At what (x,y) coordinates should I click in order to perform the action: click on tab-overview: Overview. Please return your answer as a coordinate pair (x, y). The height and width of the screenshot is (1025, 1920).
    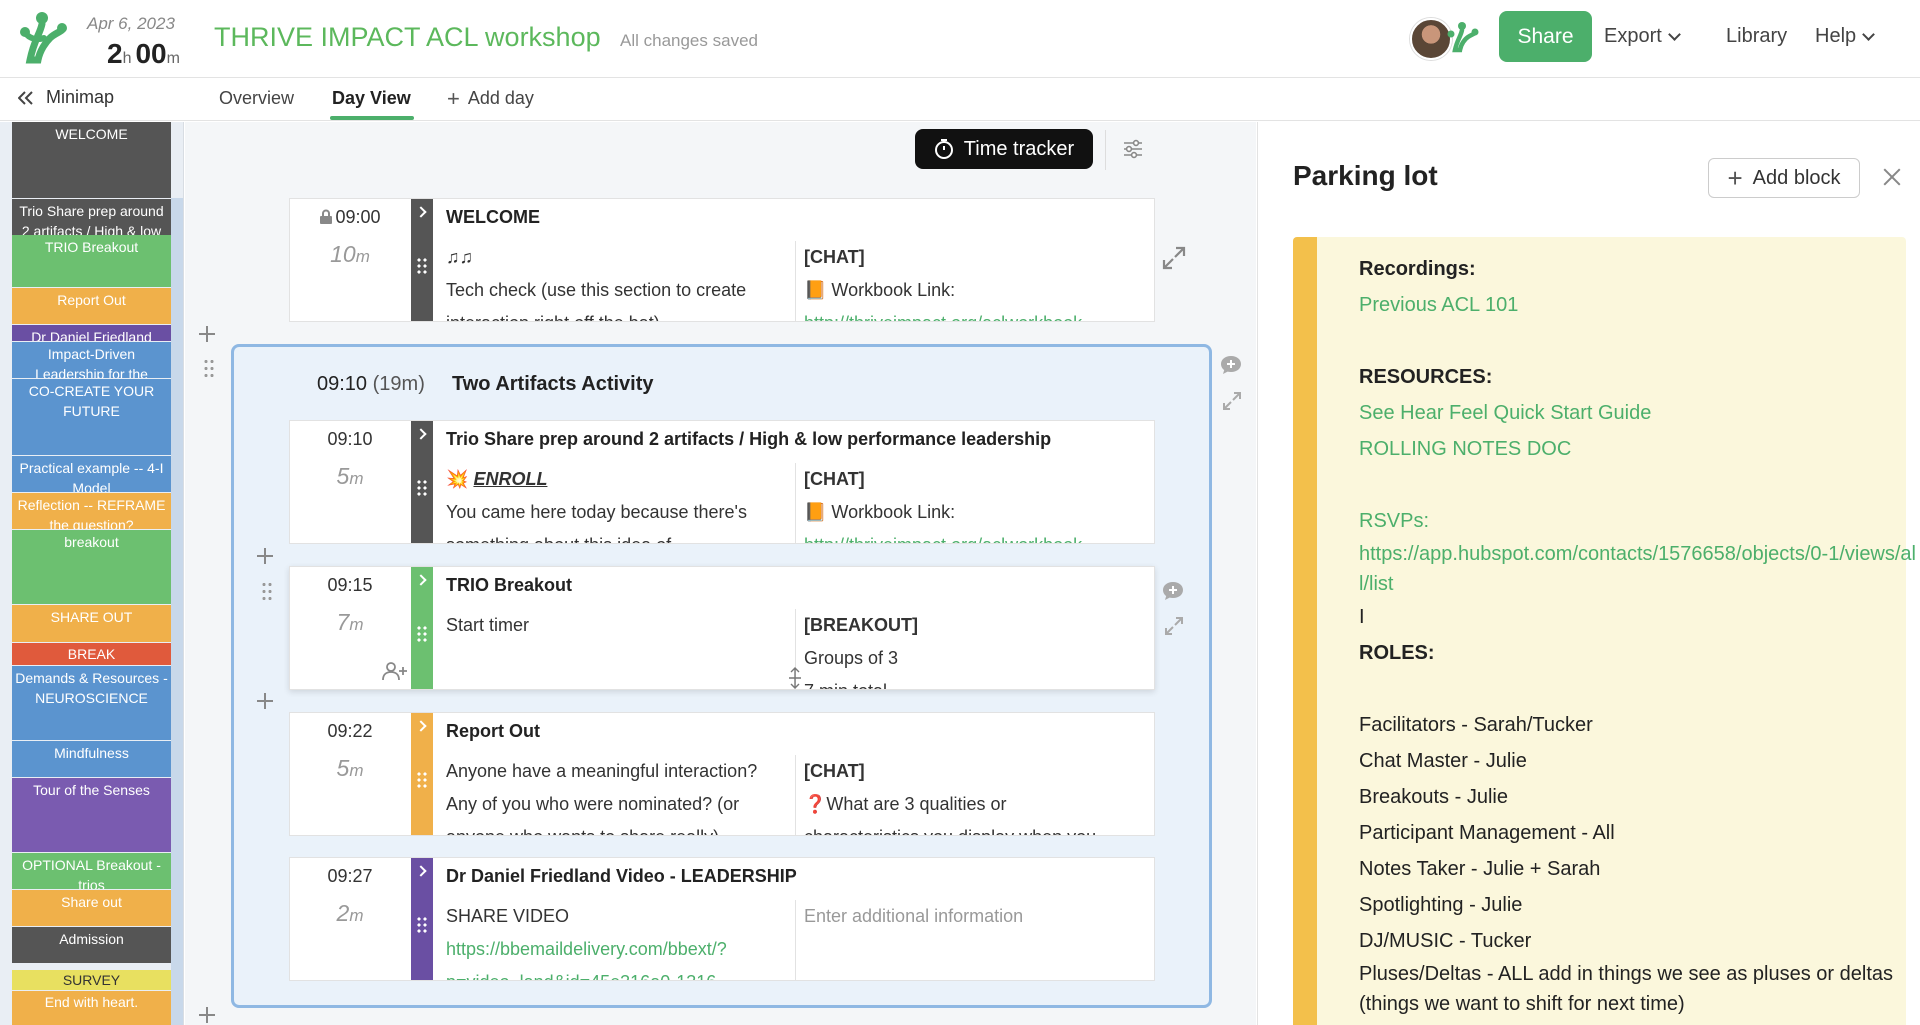
    Looking at the image, I should click on (256, 98).